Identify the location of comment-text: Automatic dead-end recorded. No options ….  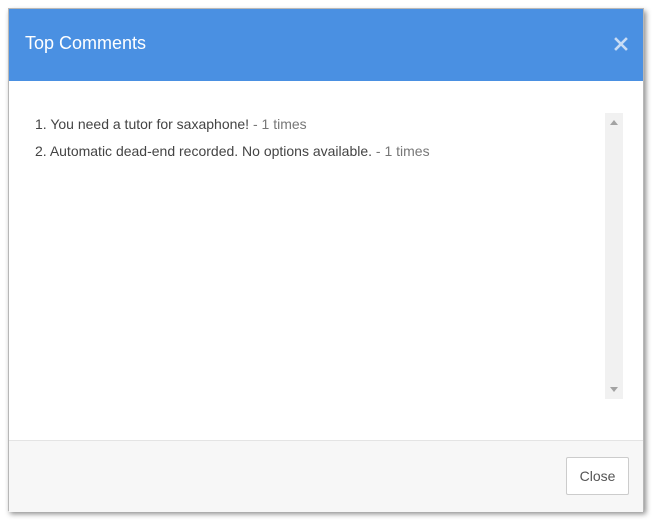
(211, 151).